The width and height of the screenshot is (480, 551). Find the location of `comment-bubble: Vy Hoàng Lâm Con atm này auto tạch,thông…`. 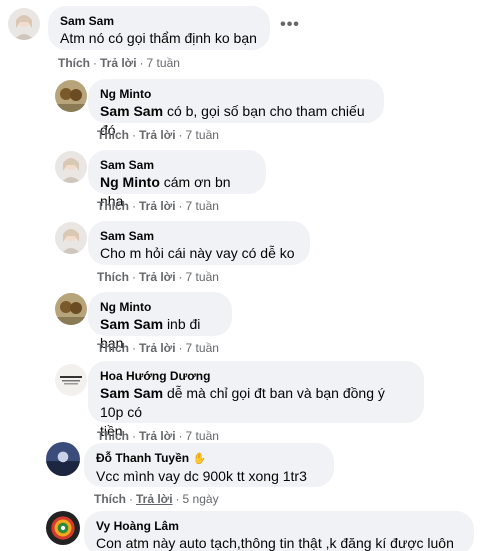

comment-bubble: Vy Hoàng Lâm Con atm này auto tạch,thông… is located at coordinates (279, 531).